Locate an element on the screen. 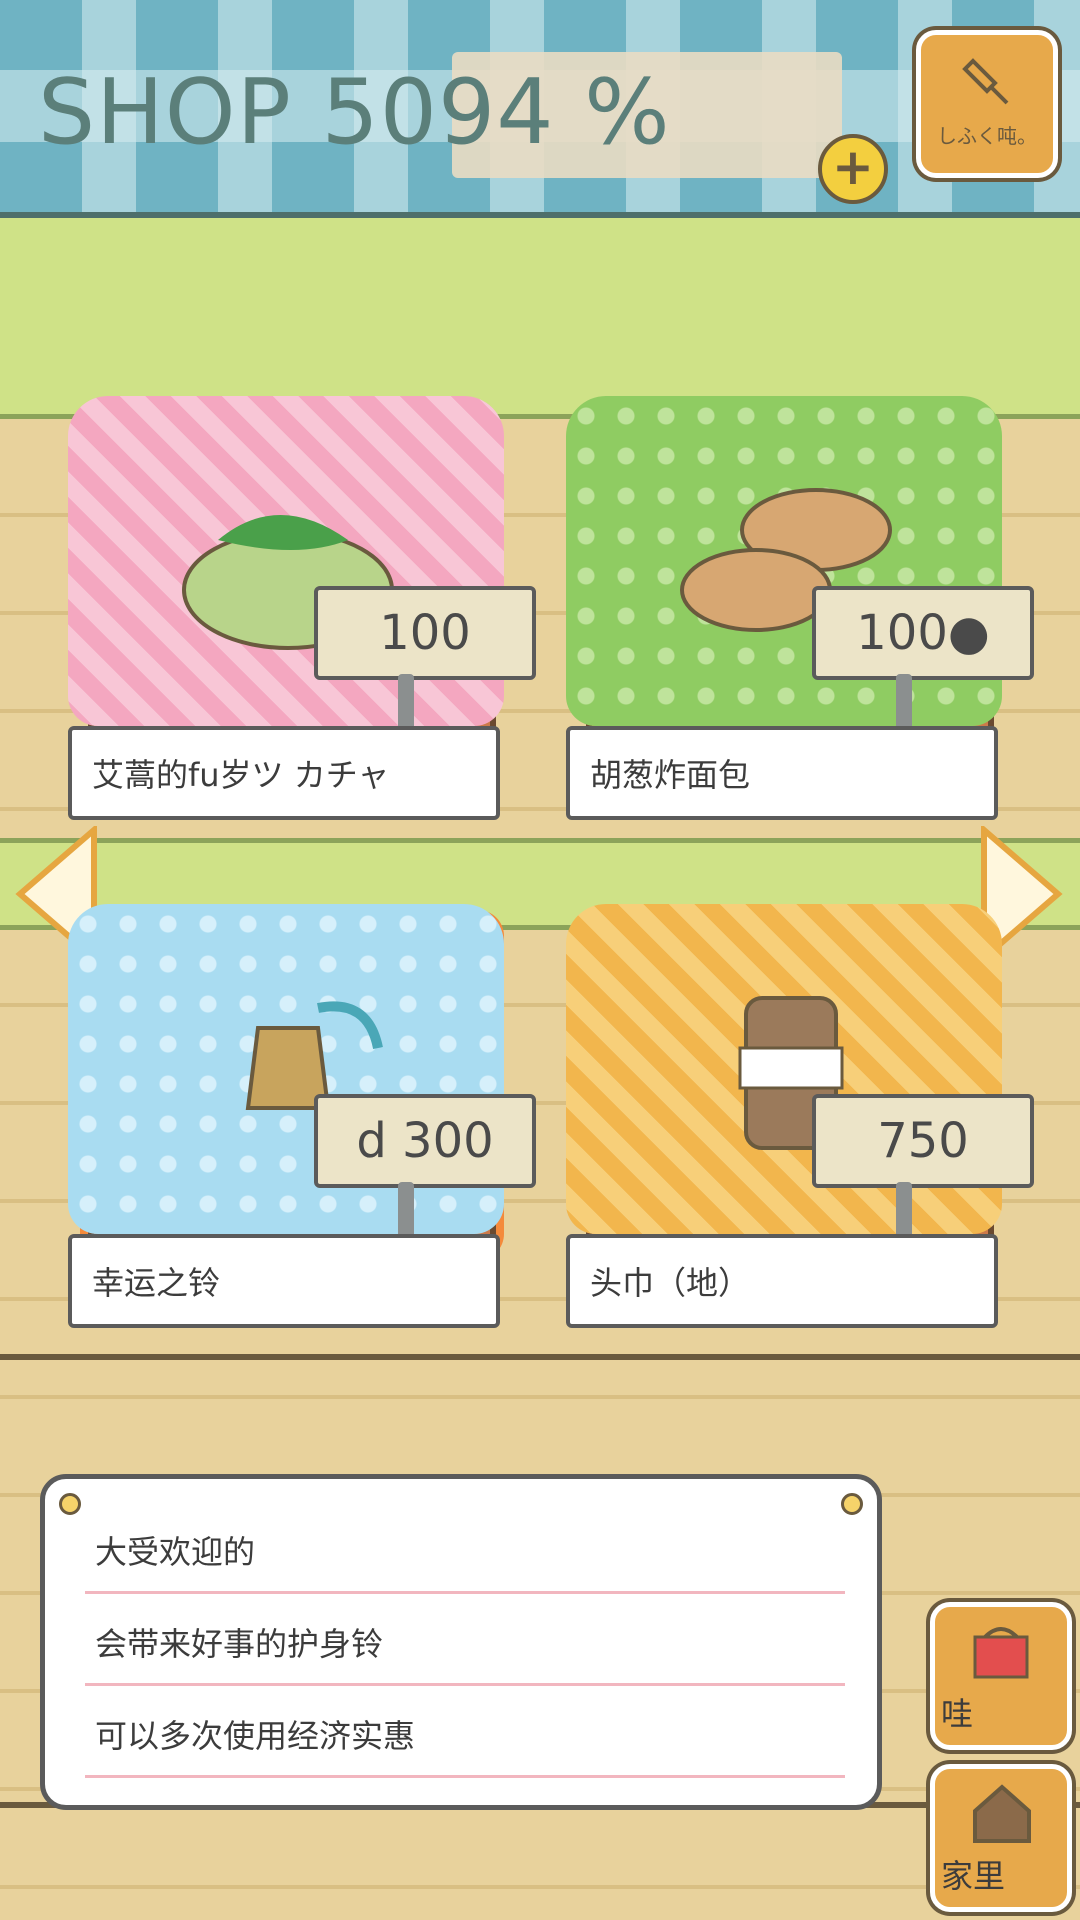 The height and width of the screenshot is (1920, 1080). item-name: 胡葱炸面包 is located at coordinates (782, 773).